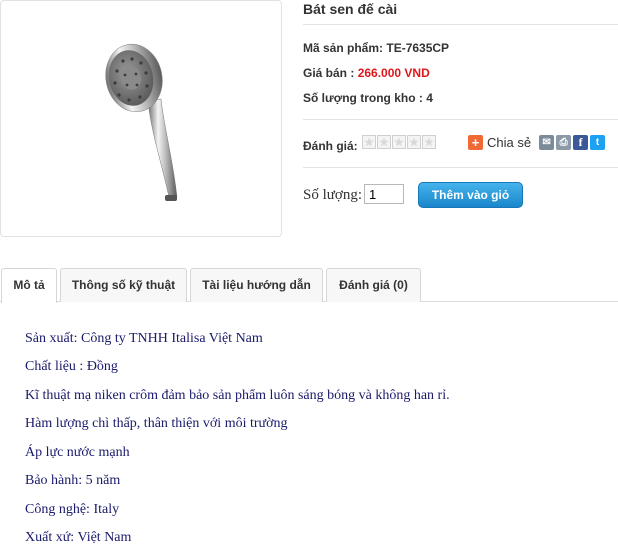 The width and height of the screenshot is (618, 549). What do you see at coordinates (256, 285) in the screenshot?
I see `tab-manuals: Tài liệu hướng dẫn` at bounding box center [256, 285].